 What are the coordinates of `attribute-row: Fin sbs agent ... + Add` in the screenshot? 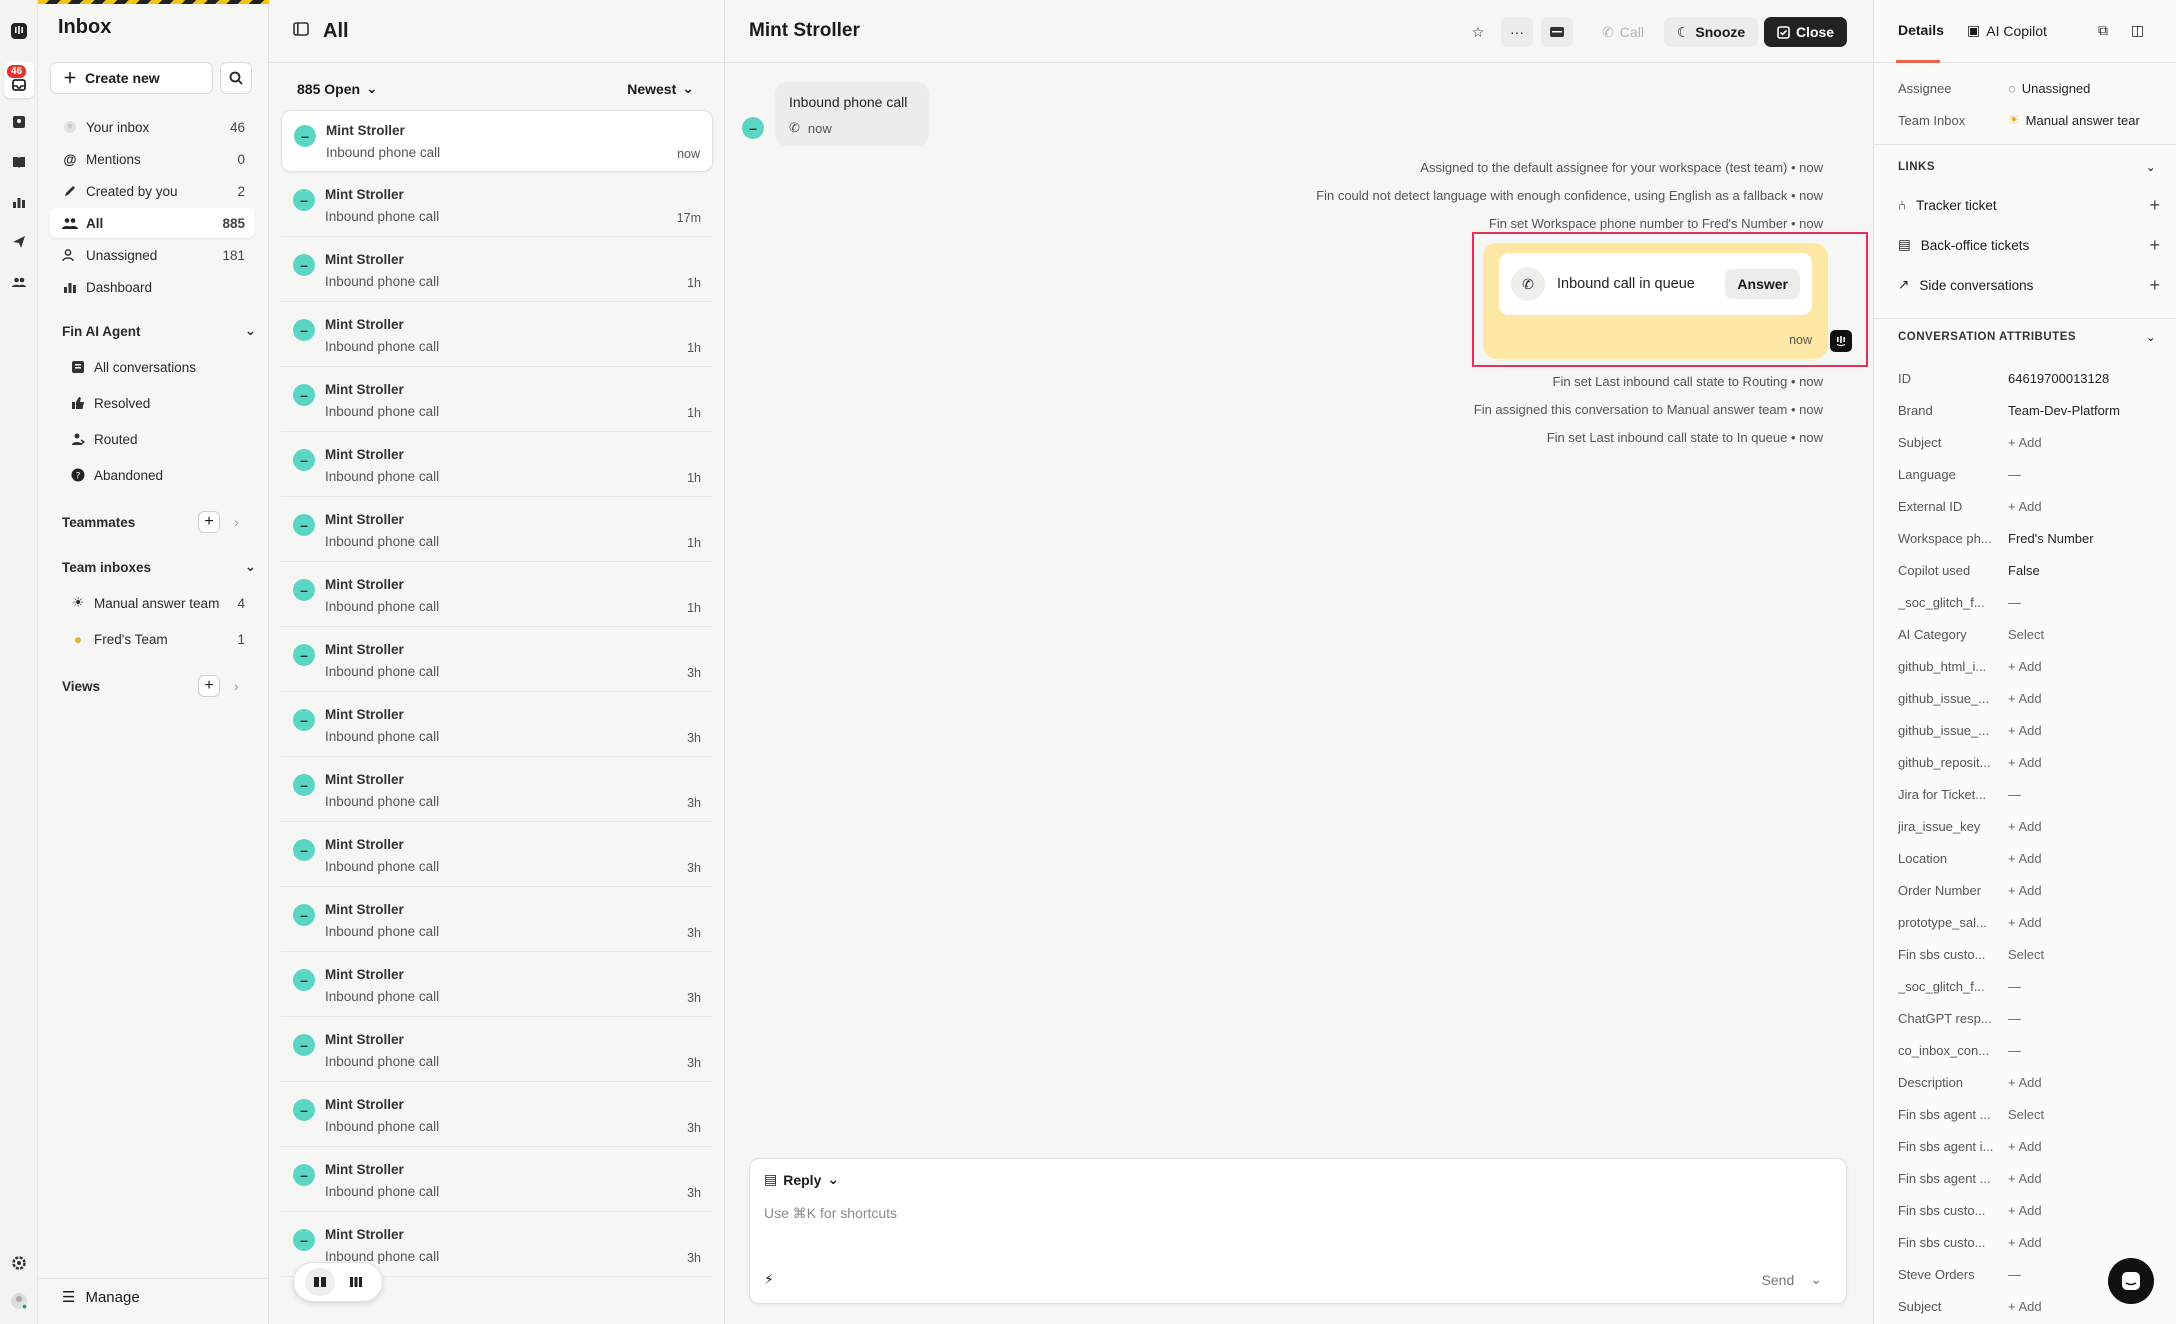 It's located at (2028, 1178).